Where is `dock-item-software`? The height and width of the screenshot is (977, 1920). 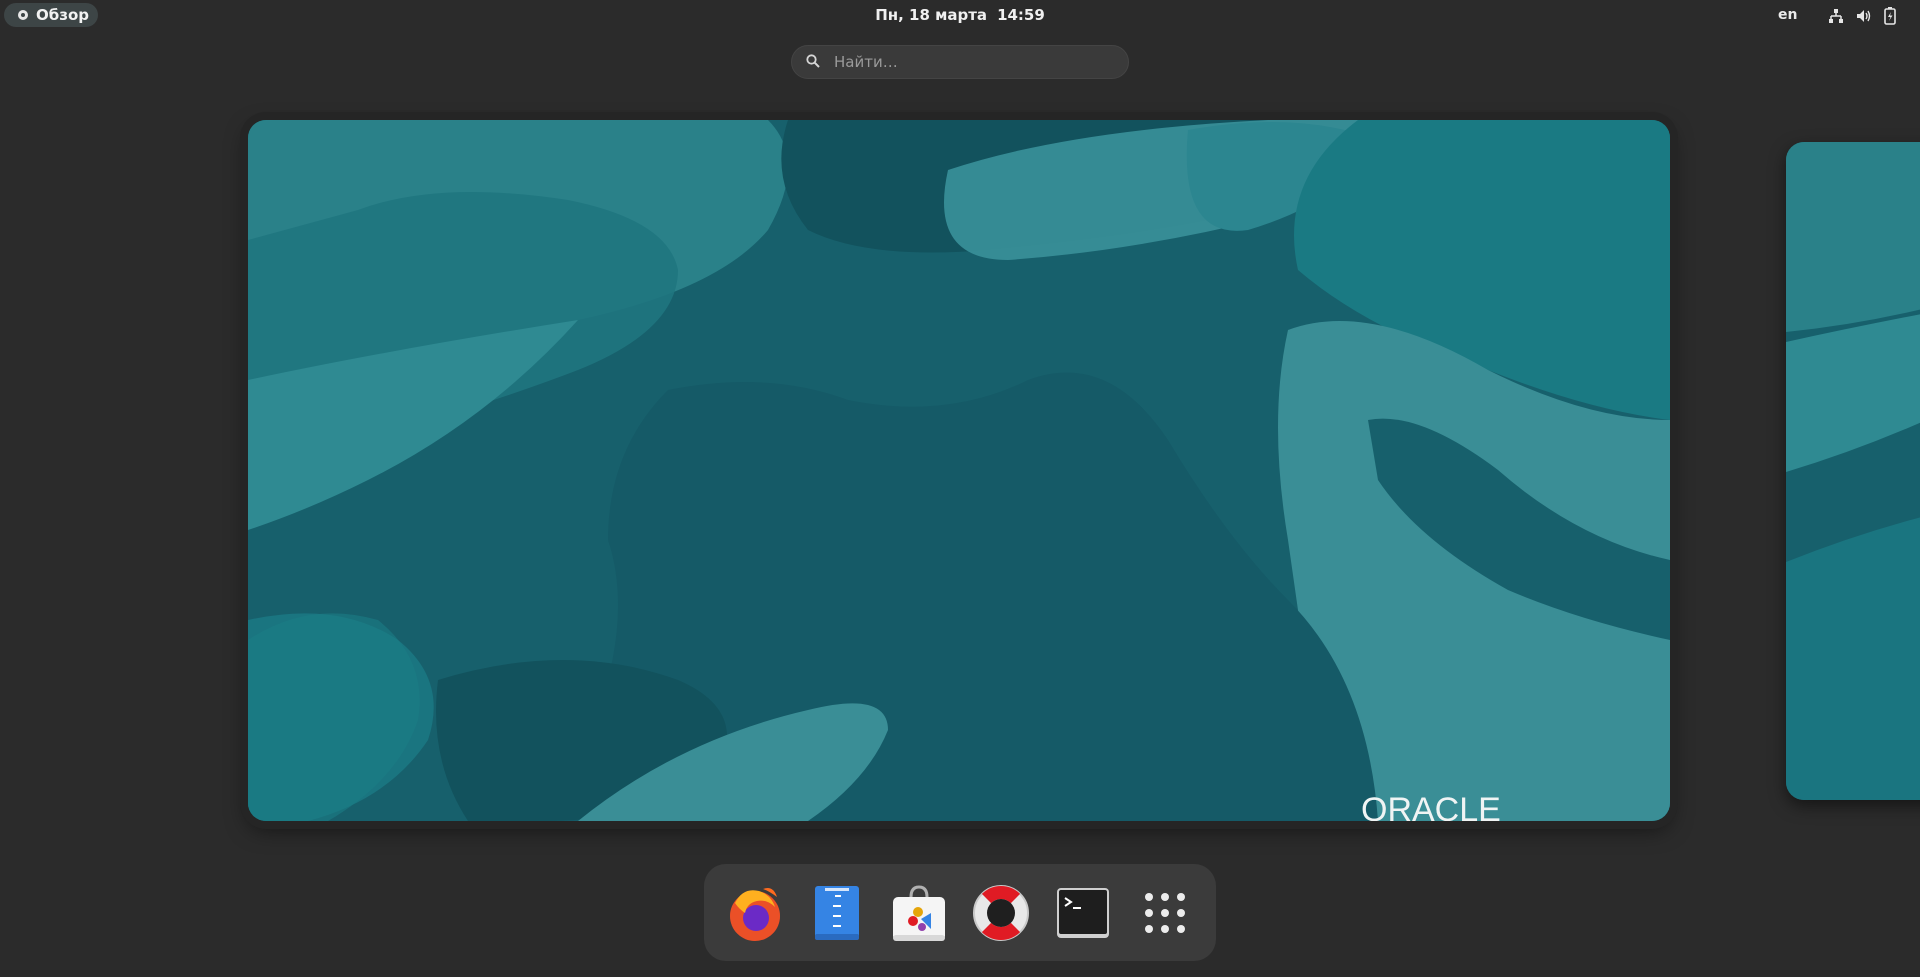
dock-item-software is located at coordinates (919, 913).